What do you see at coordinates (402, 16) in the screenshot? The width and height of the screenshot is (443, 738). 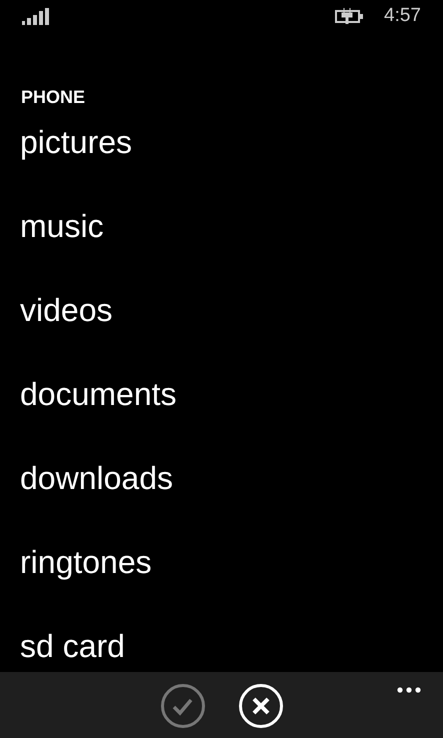 I see `clock-time: 4:57` at bounding box center [402, 16].